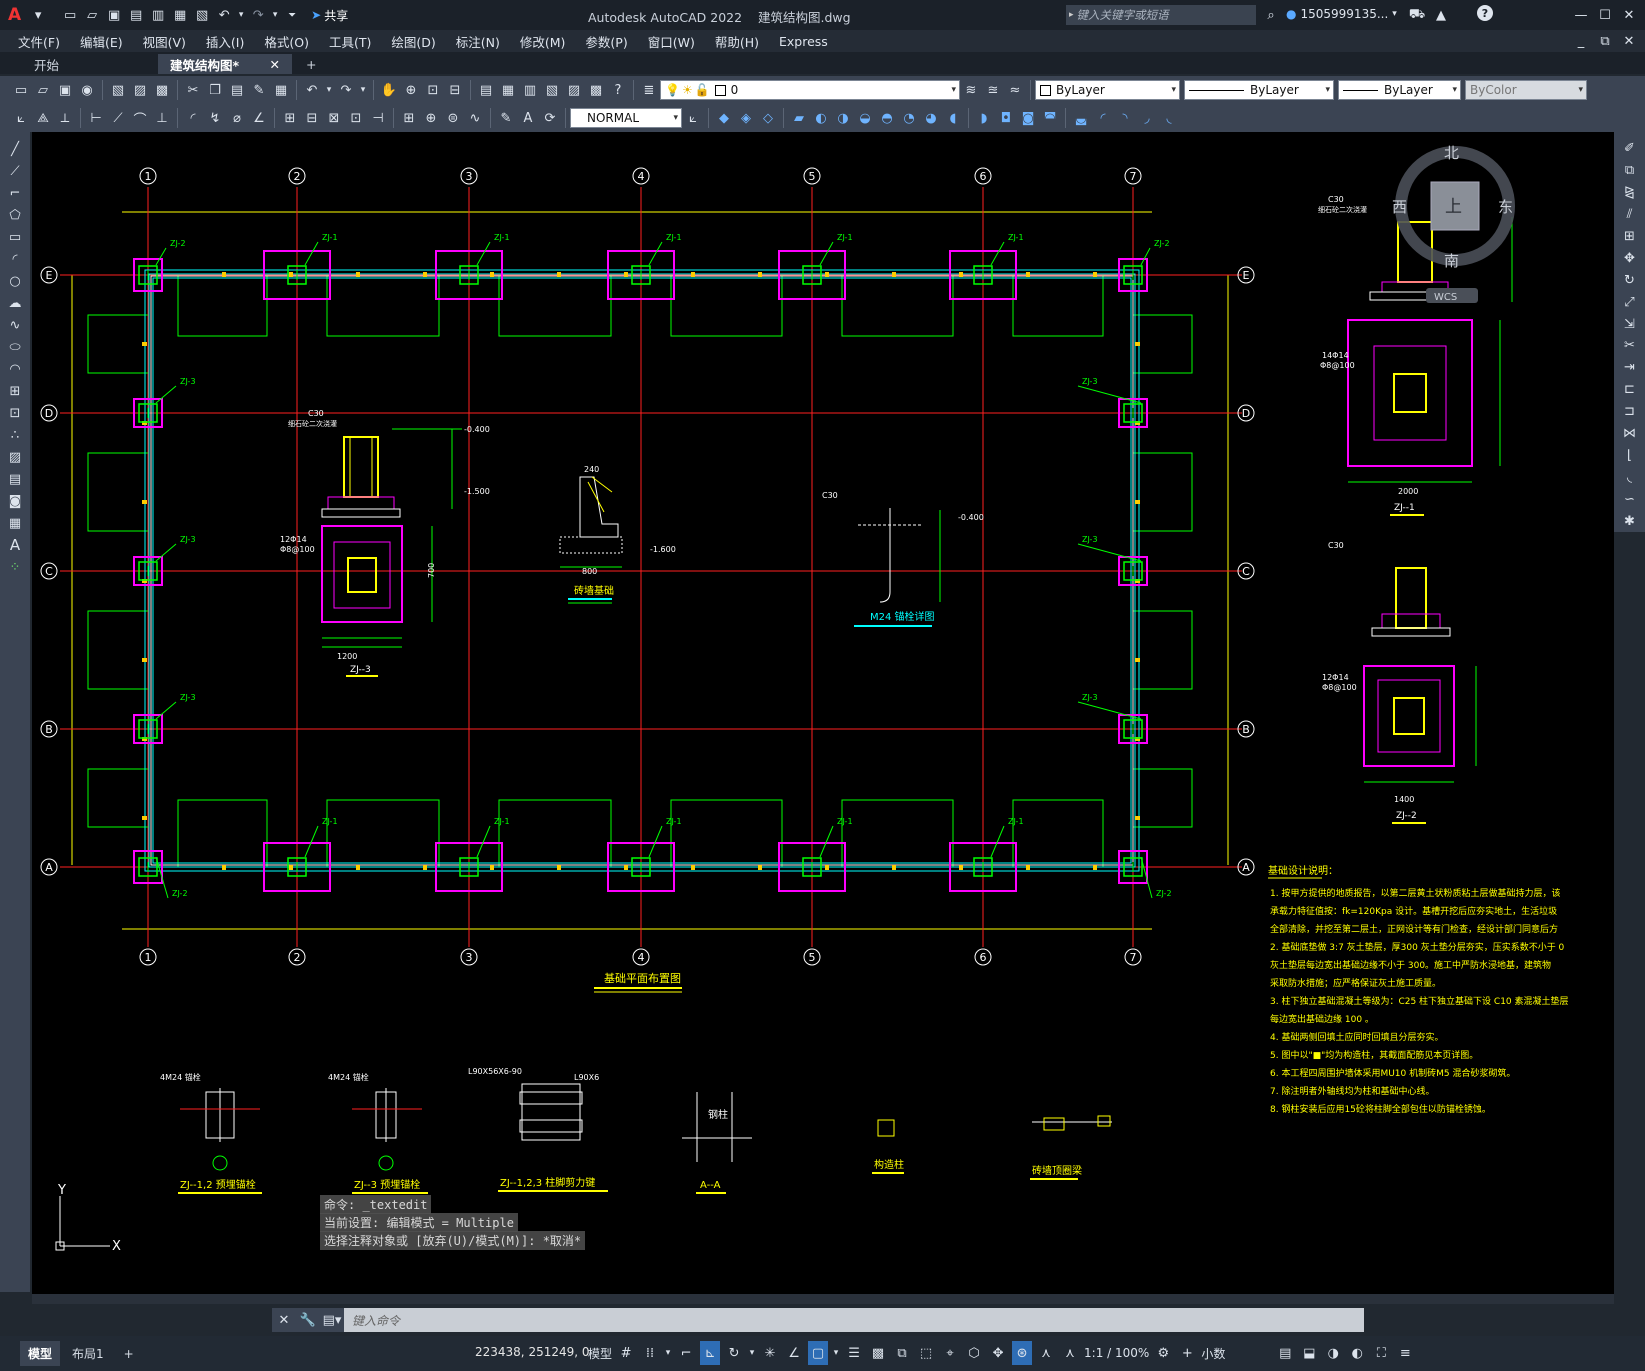  I want to click on search-icon: ⌕, so click(1271, 15).